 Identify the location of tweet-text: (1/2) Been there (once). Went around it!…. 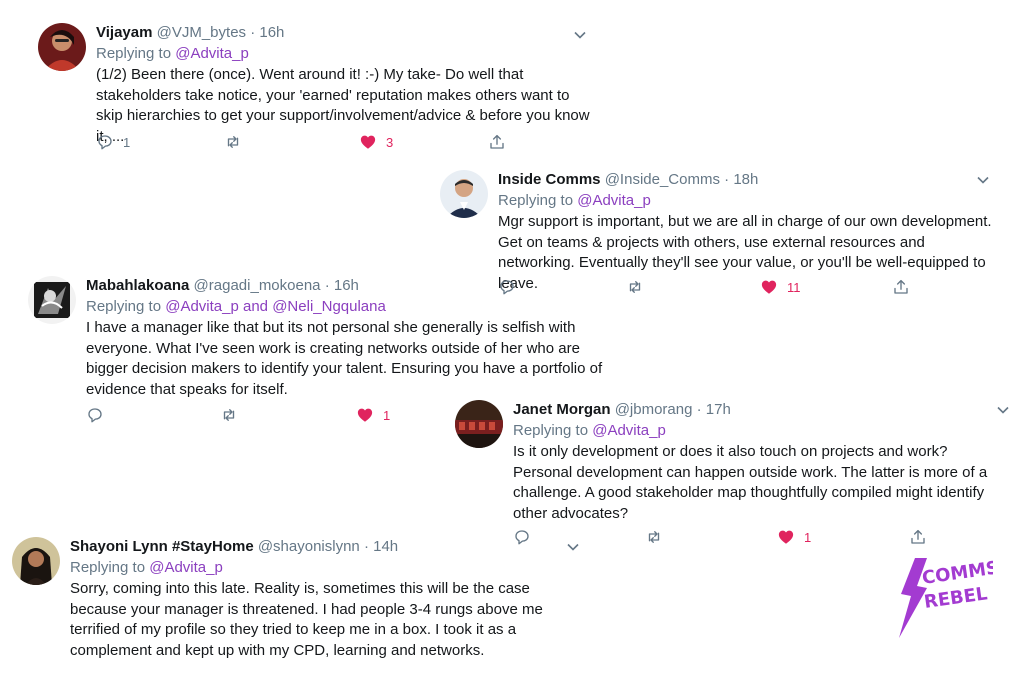
(343, 105).